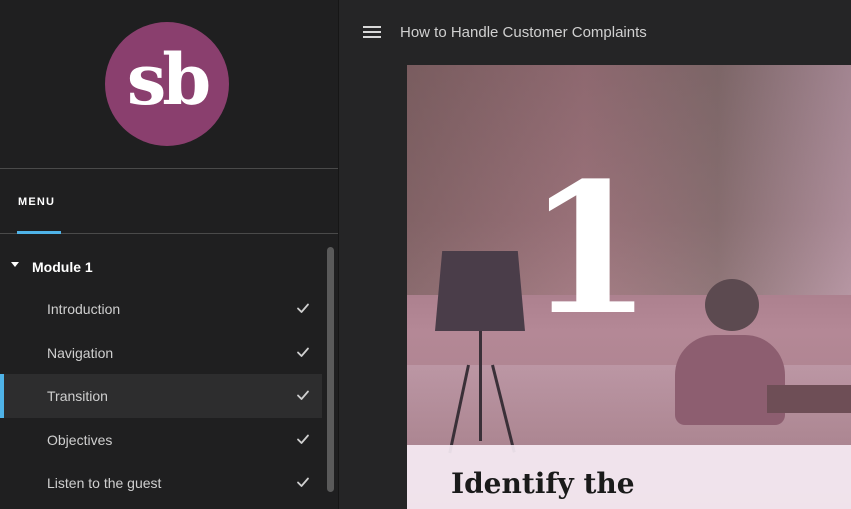  What do you see at coordinates (161, 353) in the screenshot?
I see `lesson-item-navigation: Navigation` at bounding box center [161, 353].